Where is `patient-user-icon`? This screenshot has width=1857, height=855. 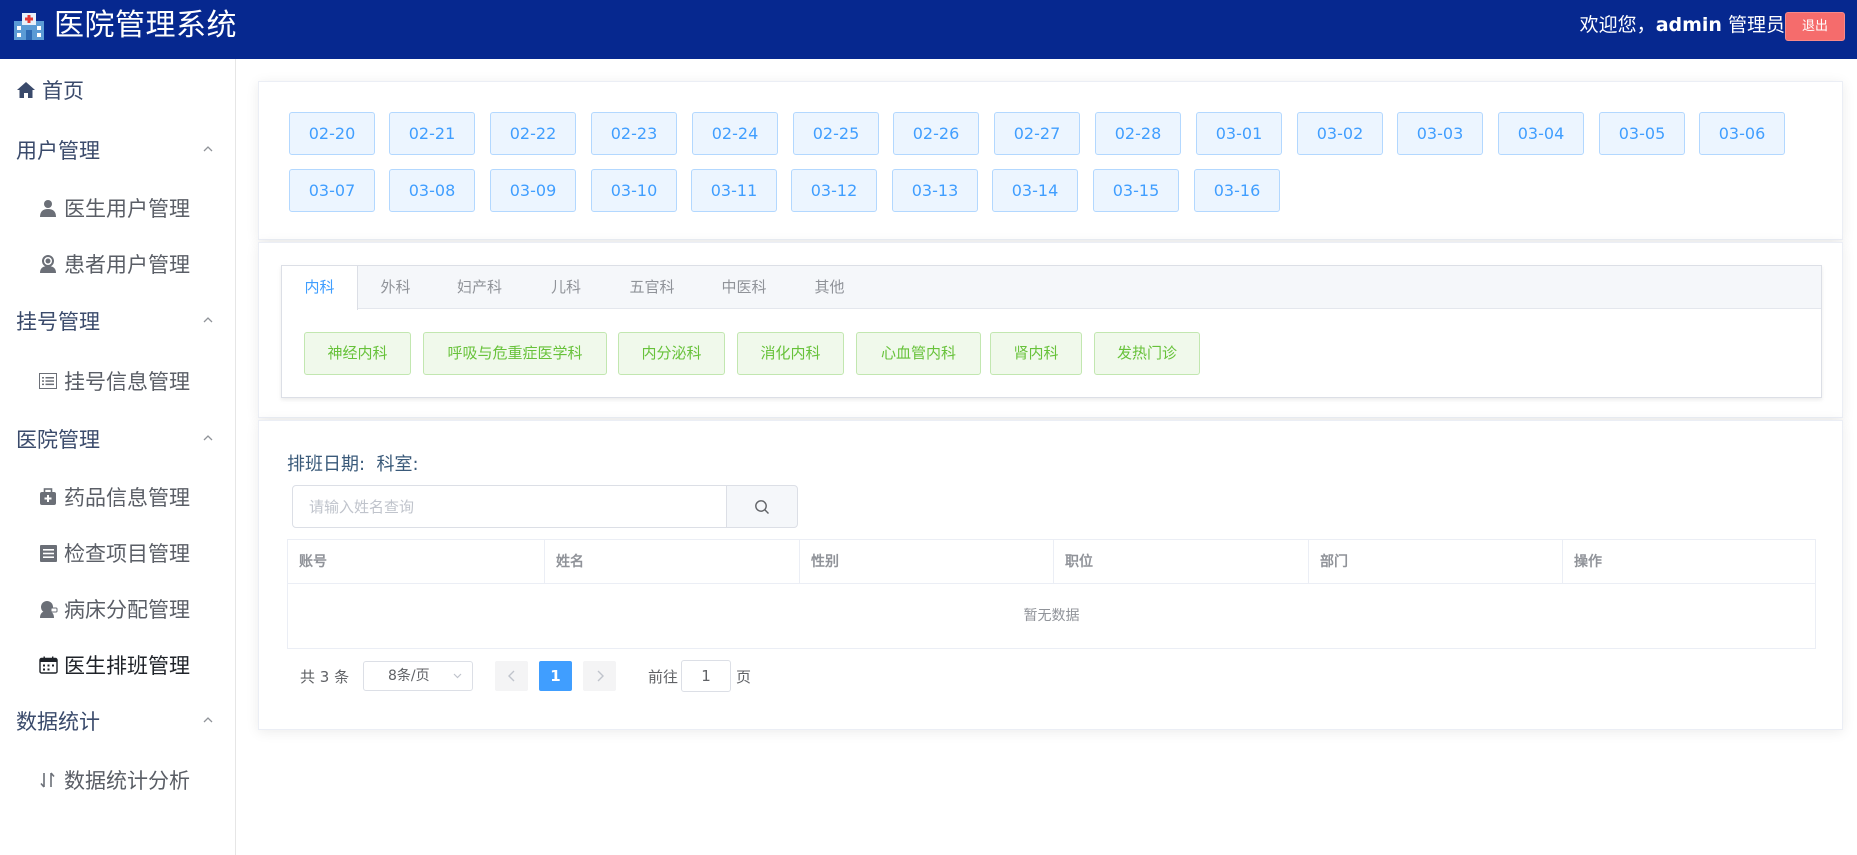 patient-user-icon is located at coordinates (48, 264).